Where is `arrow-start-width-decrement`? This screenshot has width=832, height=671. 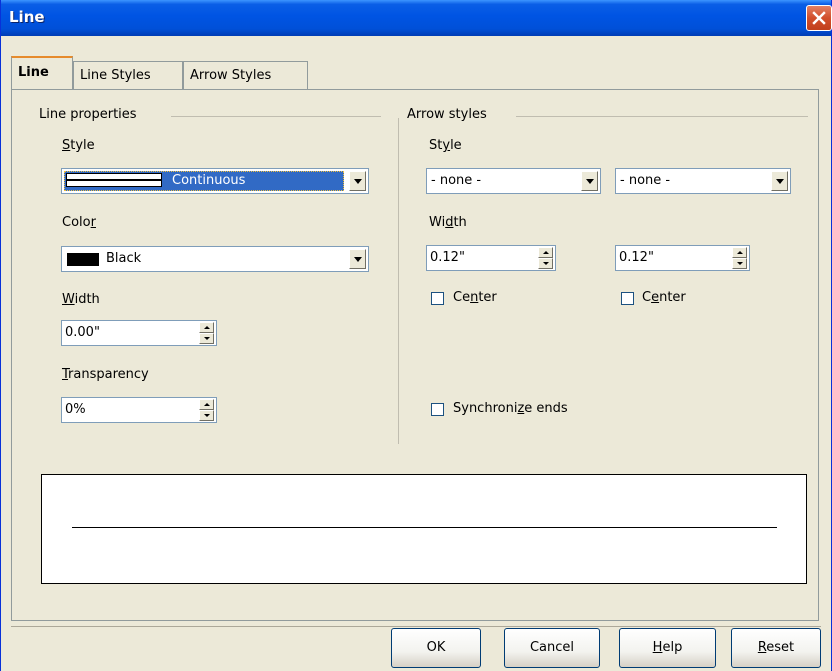
arrow-start-width-decrement is located at coordinates (545, 263).